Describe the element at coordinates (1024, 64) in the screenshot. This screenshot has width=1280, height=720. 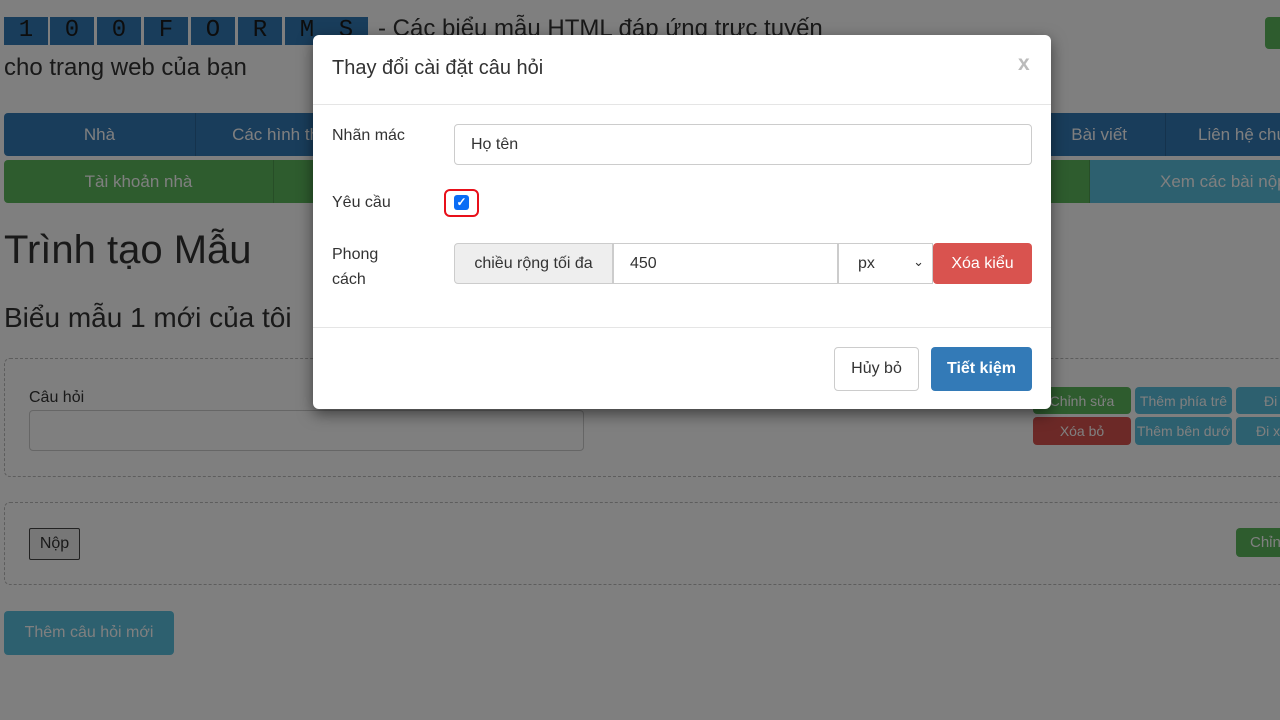
I see `close-icon: x` at that location.